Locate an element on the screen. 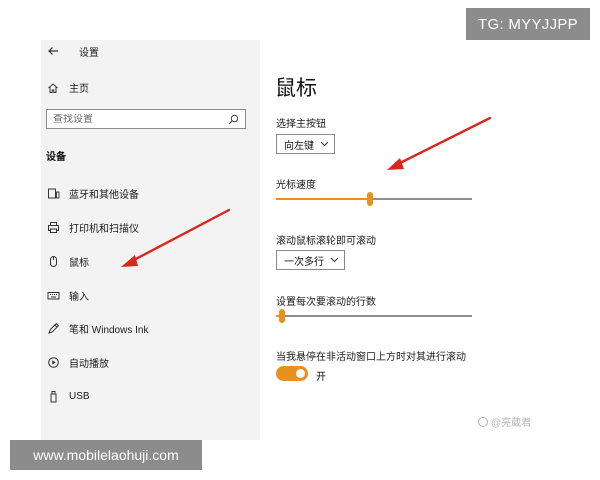 Image resolution: width=600 pixels, height=480 pixels. bluetooth-devices-icon is located at coordinates (53, 194).